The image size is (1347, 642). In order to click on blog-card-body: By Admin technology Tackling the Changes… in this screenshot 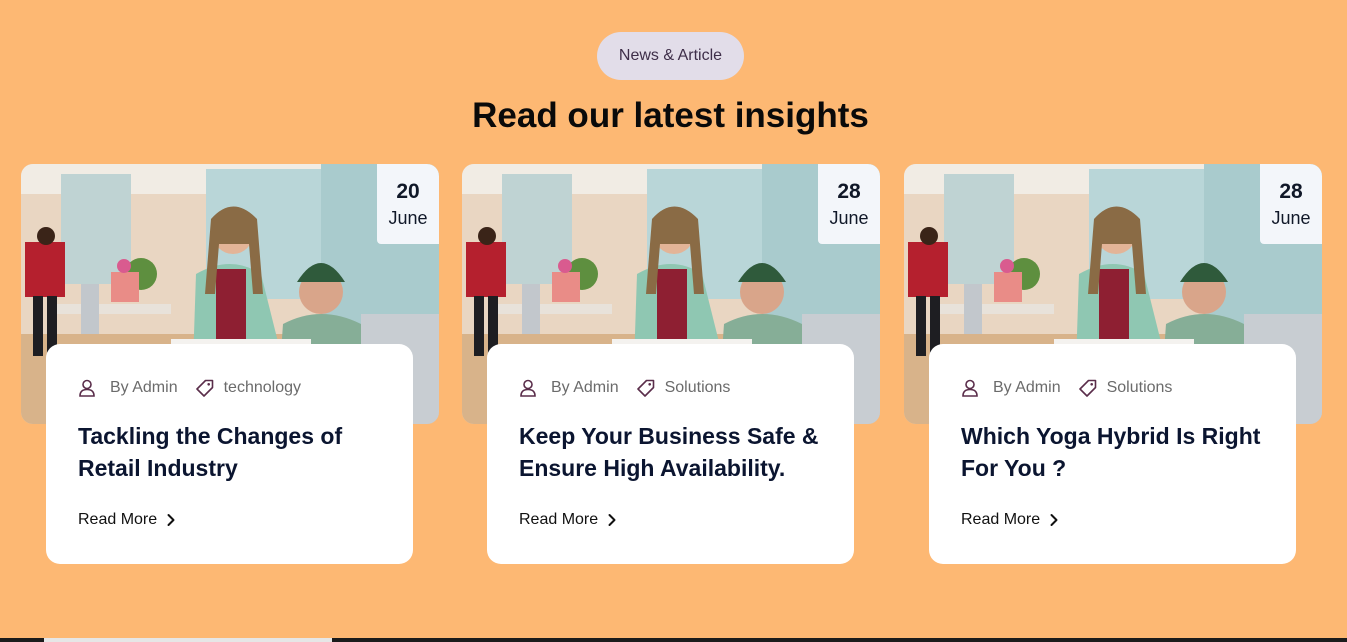, I will do `click(229, 454)`.